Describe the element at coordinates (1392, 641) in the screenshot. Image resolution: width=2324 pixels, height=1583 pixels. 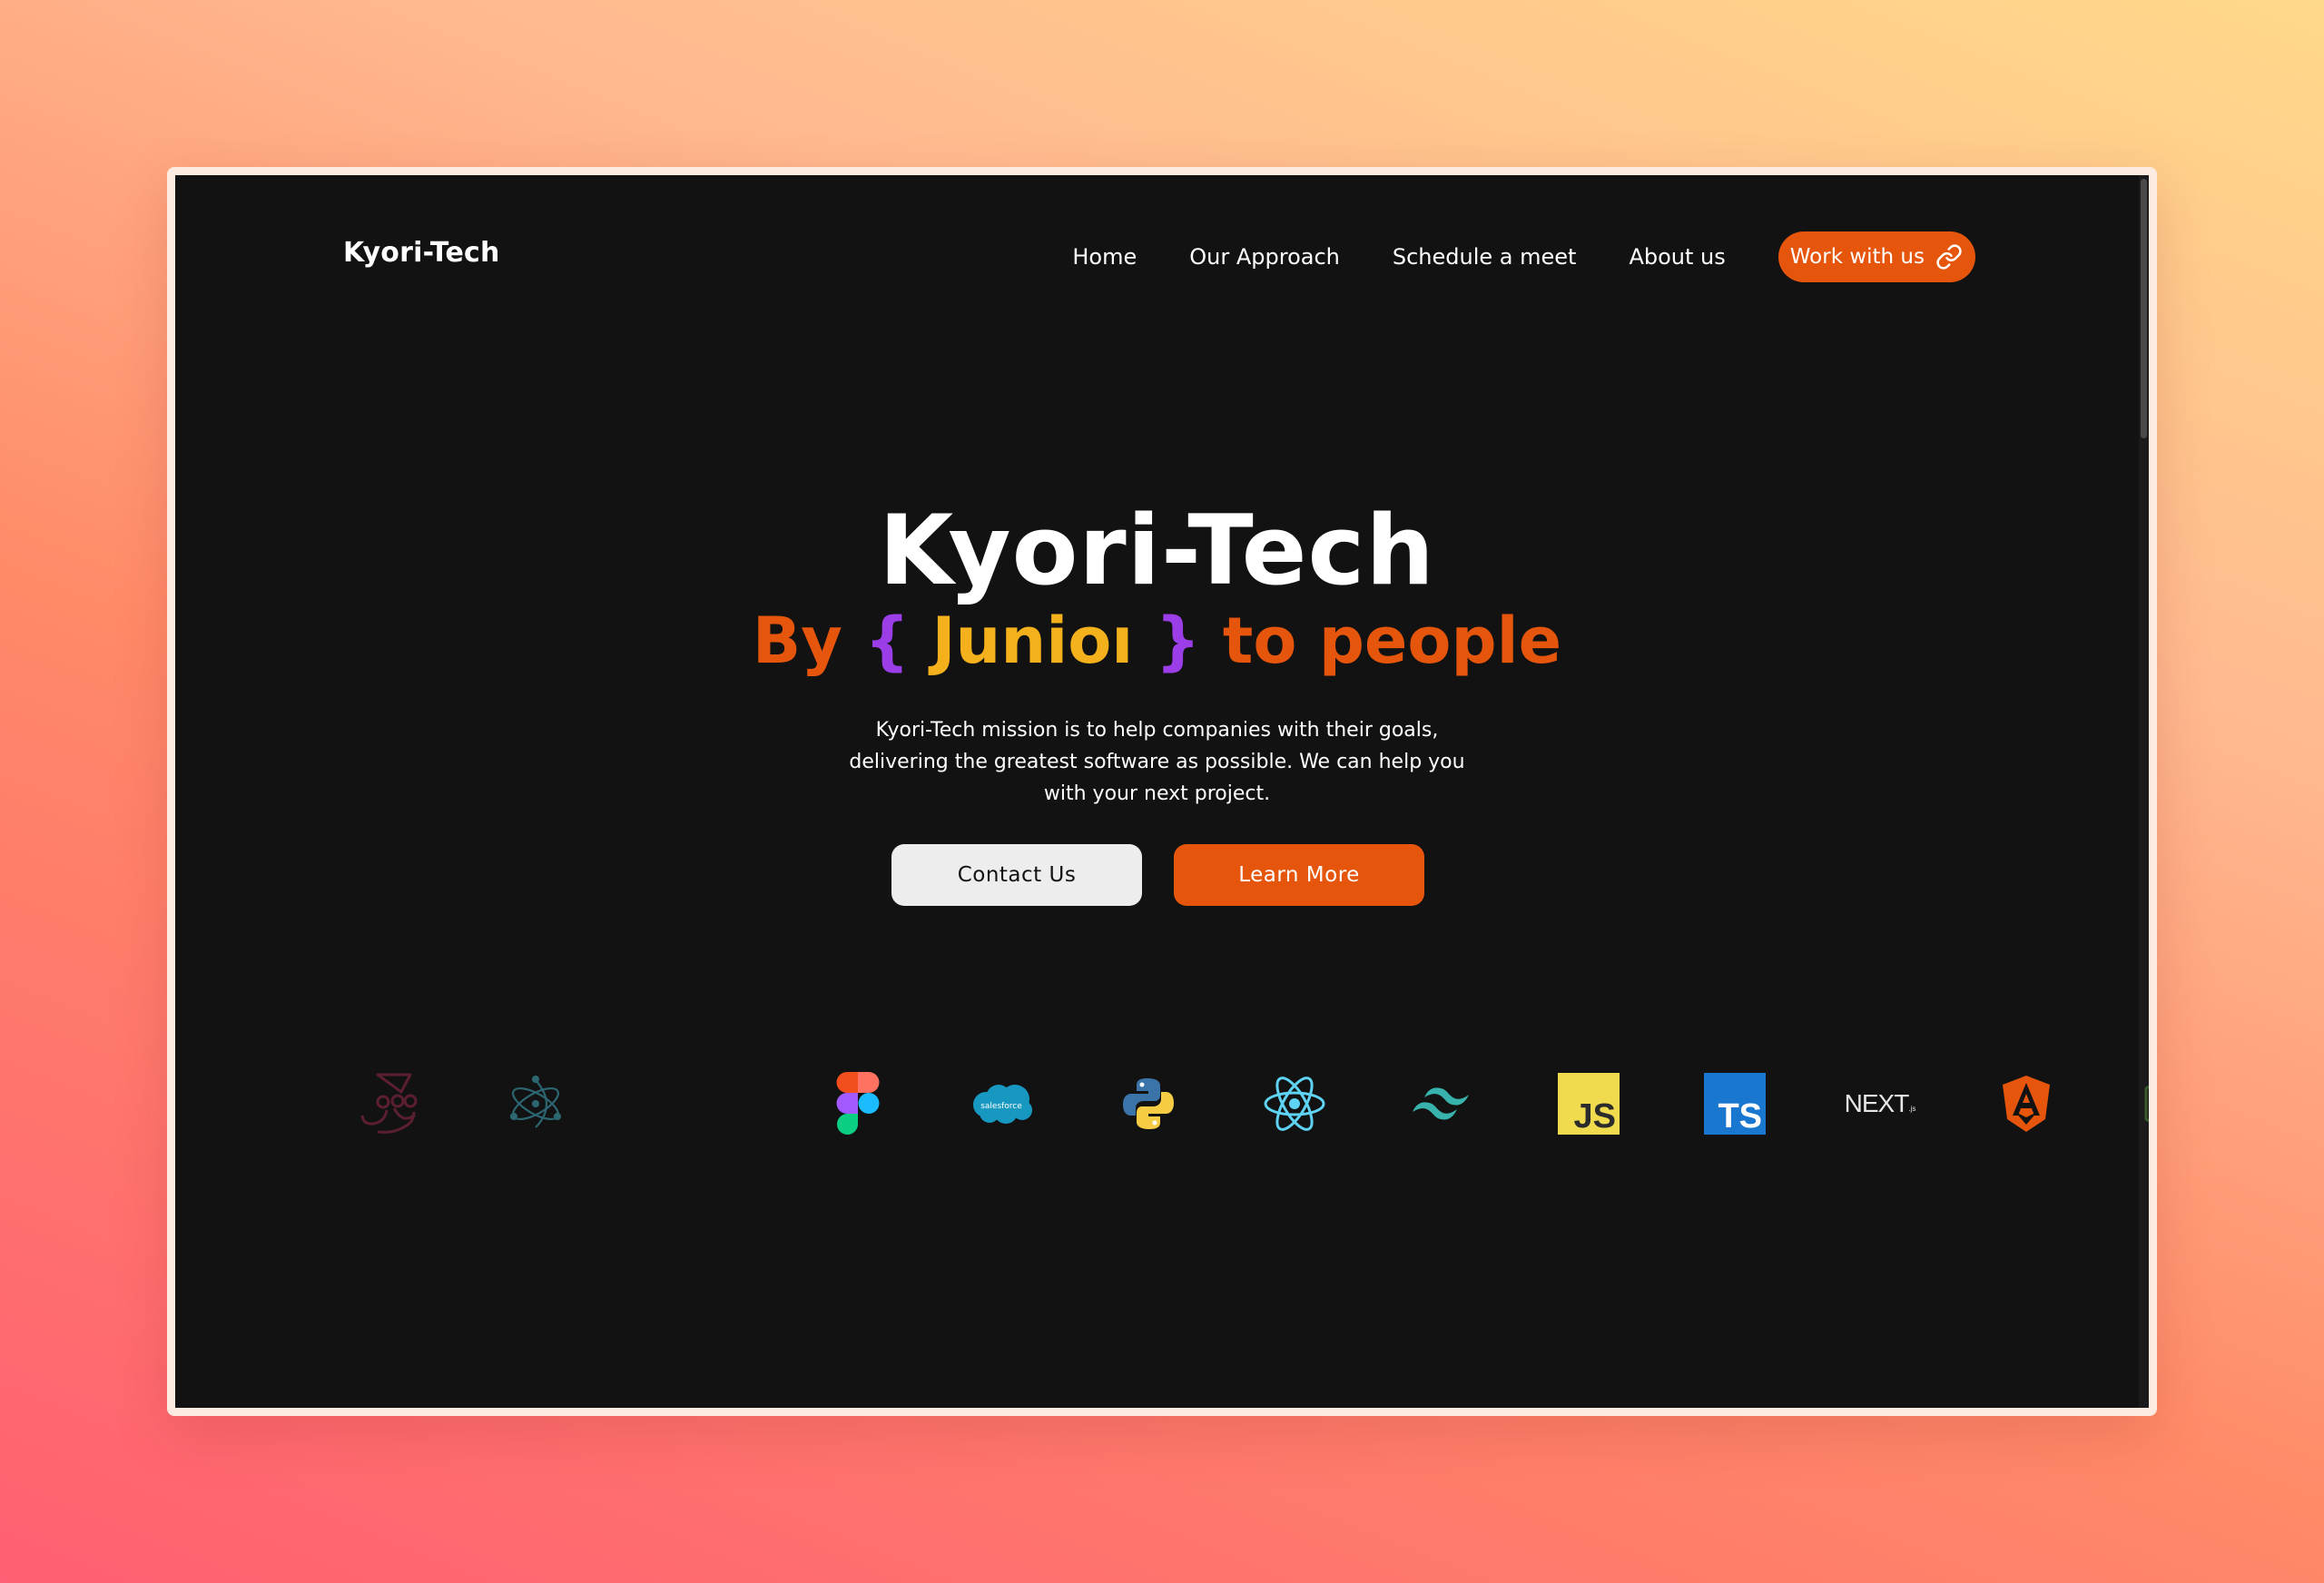
I see `tagline-suffix: to people` at that location.